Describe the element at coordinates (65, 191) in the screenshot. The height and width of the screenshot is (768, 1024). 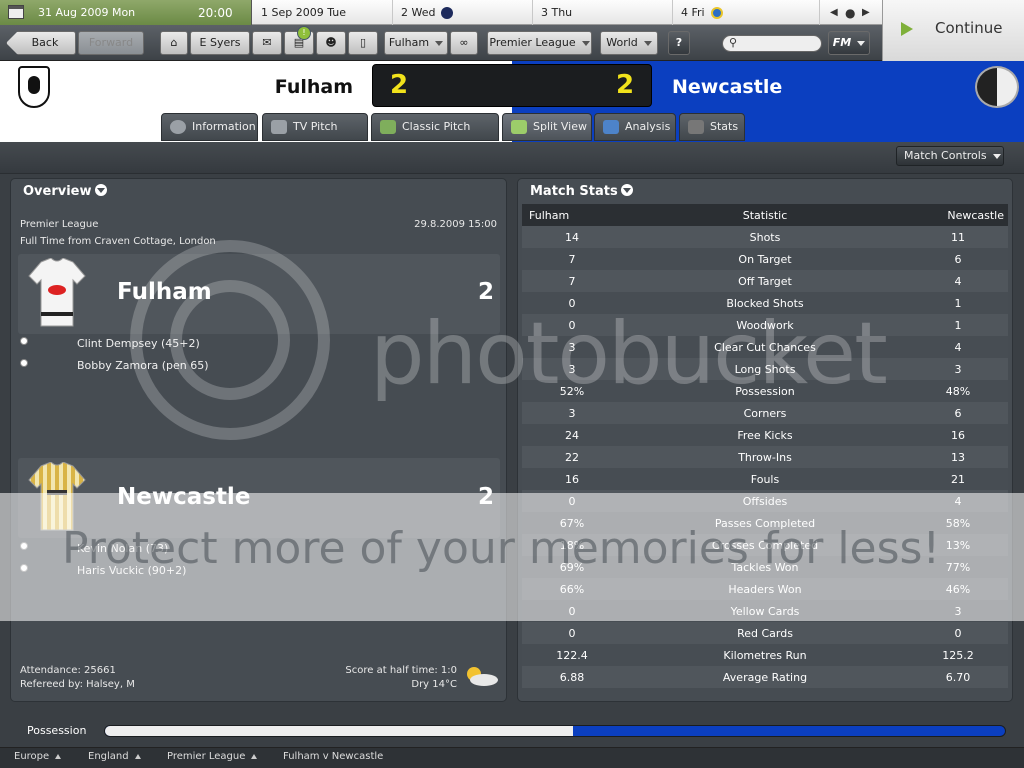
I see `overview-title: Overview` at that location.